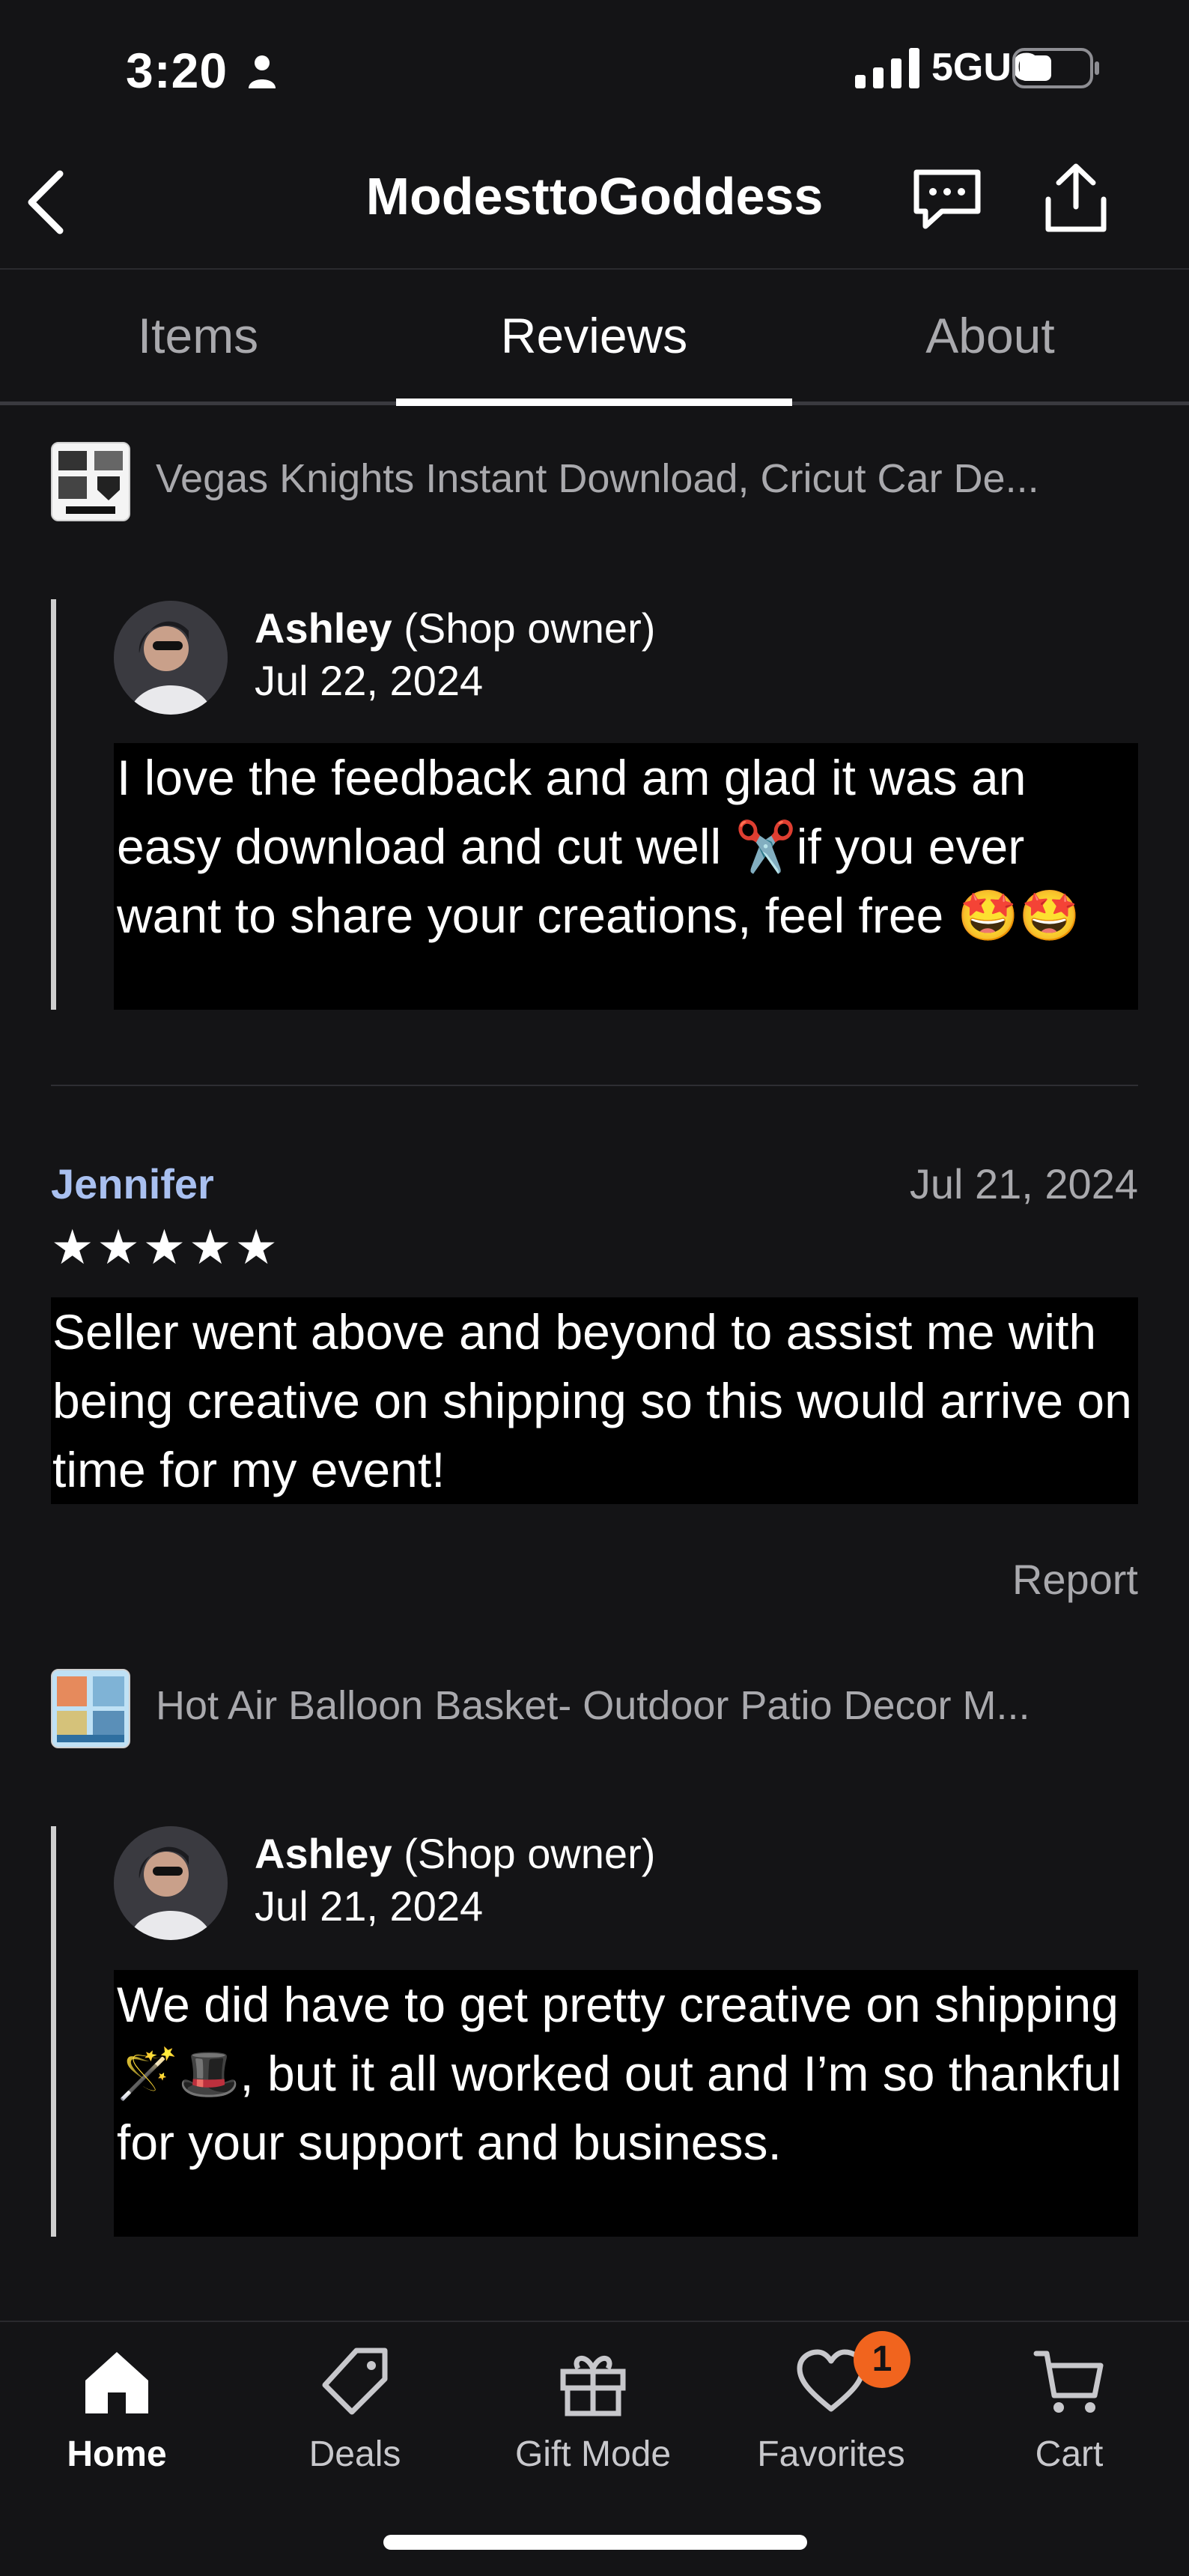 The height and width of the screenshot is (2576, 1189). Describe the element at coordinates (117, 2454) in the screenshot. I see `nav-label: Home` at that location.